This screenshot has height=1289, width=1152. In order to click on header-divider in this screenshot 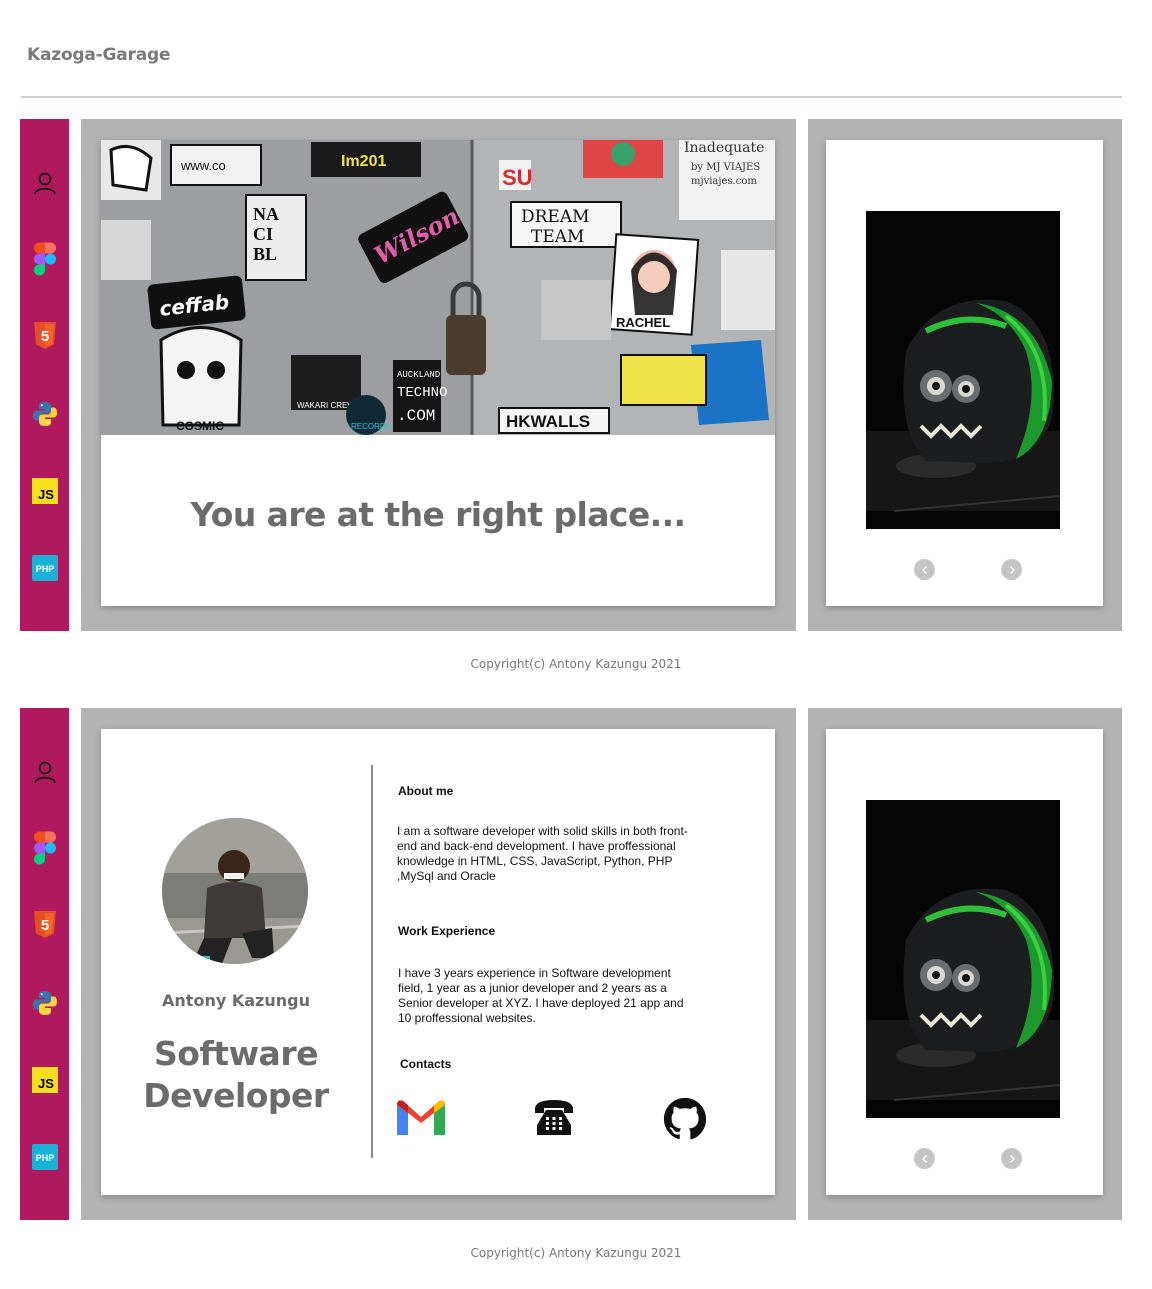, I will do `click(571, 97)`.